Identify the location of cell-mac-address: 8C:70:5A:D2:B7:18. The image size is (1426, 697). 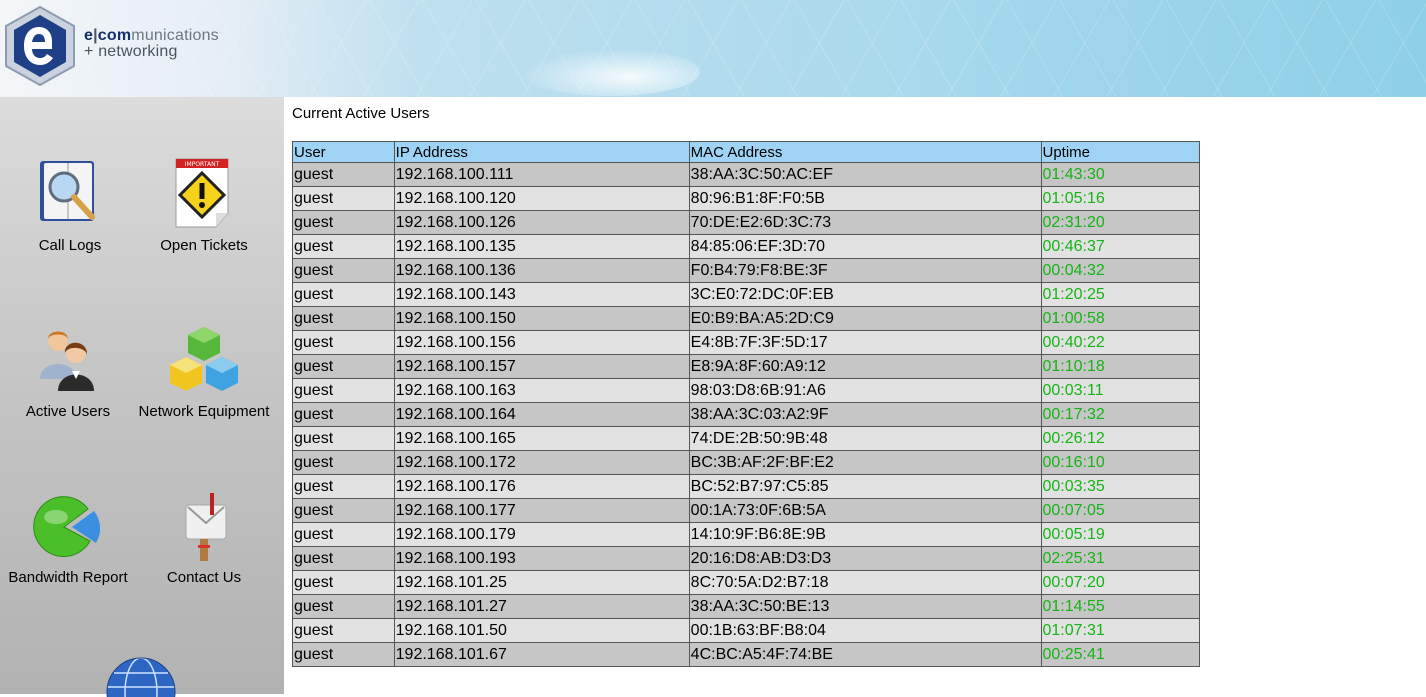
(865, 582).